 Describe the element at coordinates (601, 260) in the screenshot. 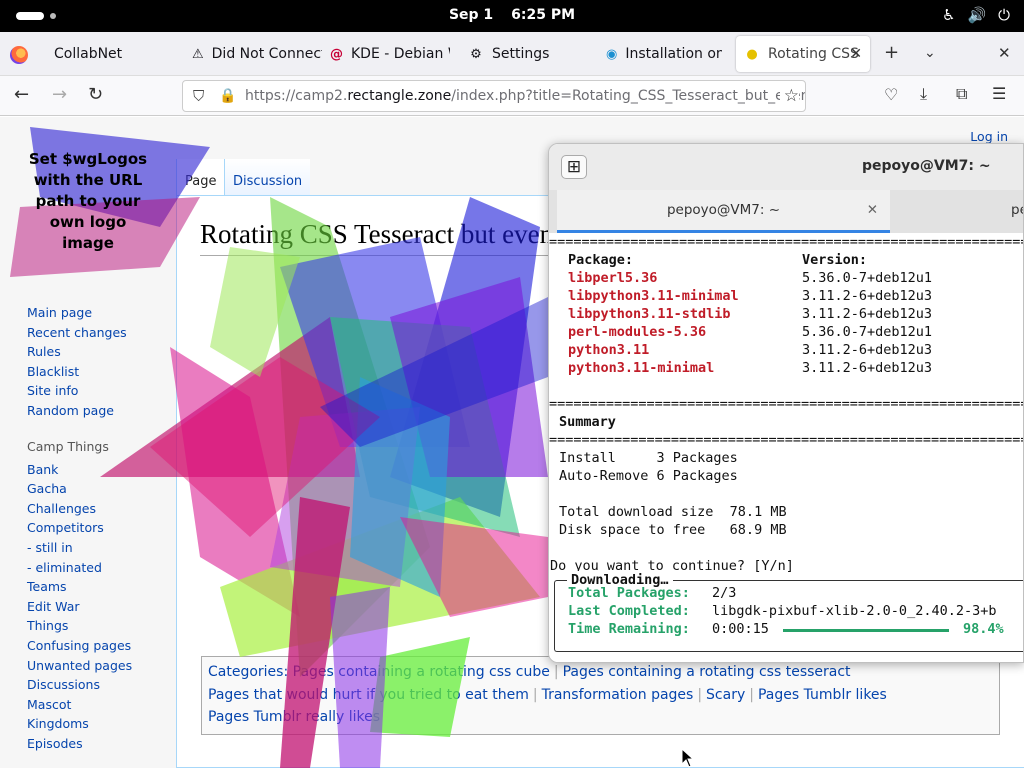

I see `col-package: Package:` at that location.